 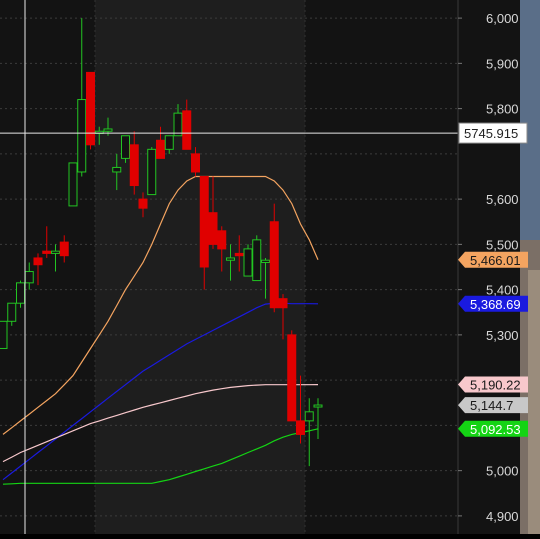 What do you see at coordinates (495, 260) in the screenshot?
I see `price-tag-label: 5,466.01` at bounding box center [495, 260].